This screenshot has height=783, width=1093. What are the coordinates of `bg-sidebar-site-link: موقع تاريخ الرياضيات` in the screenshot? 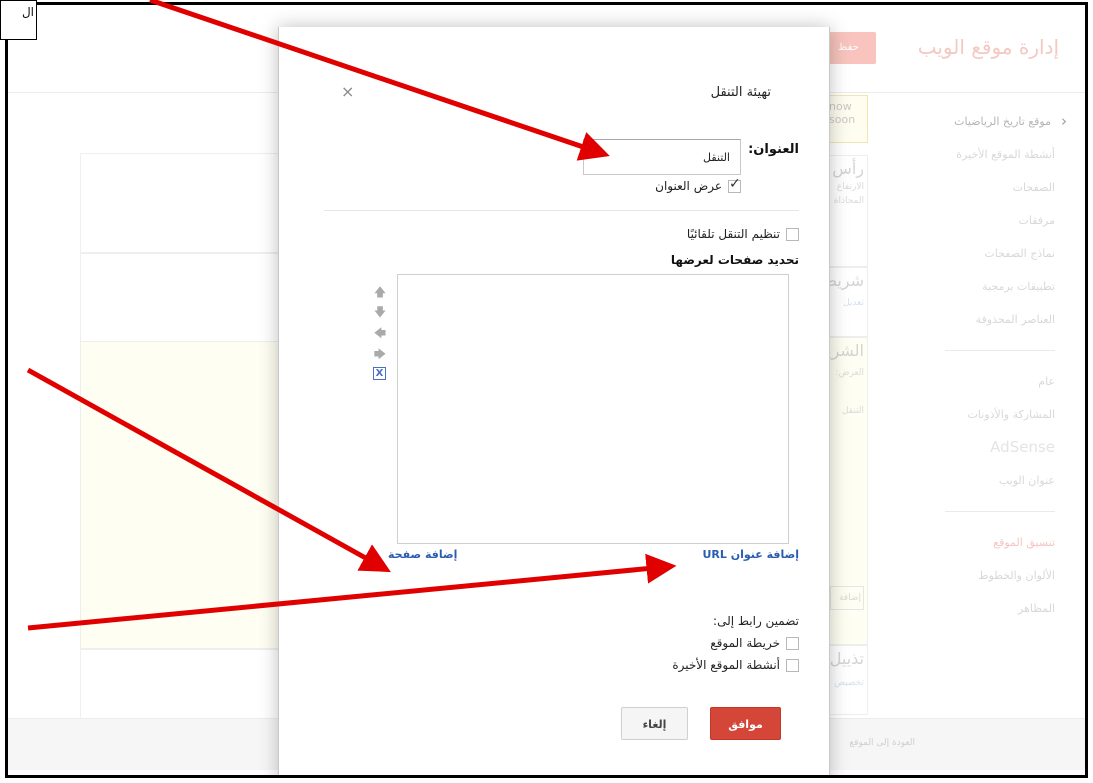 It's located at (995, 121).